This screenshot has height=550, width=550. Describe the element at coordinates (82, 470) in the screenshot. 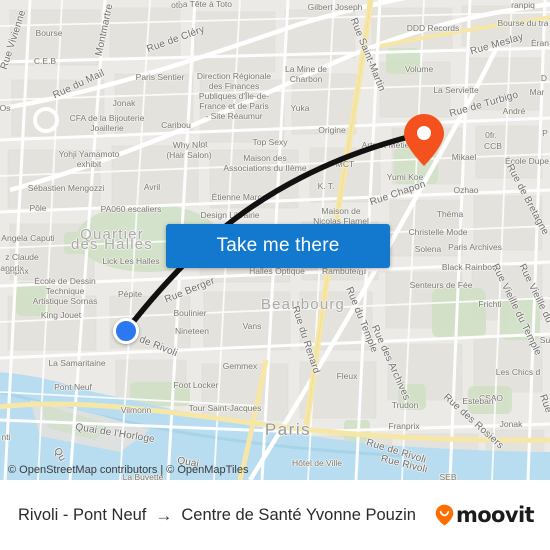

I see `osm-attribution: © OpenStreetMap contributors` at that location.